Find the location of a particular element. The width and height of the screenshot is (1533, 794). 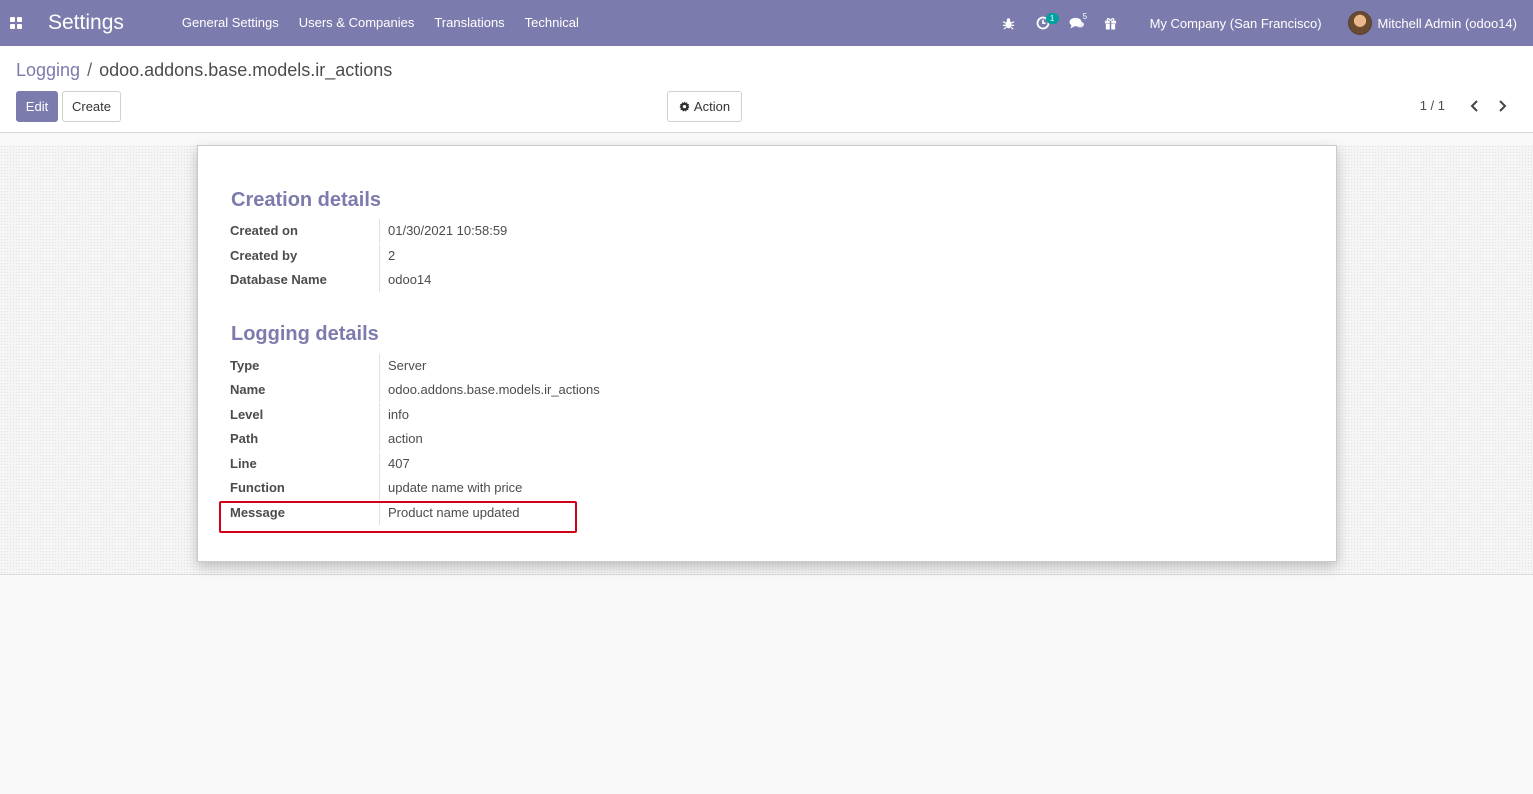

field-label: Name is located at coordinates (248, 389).